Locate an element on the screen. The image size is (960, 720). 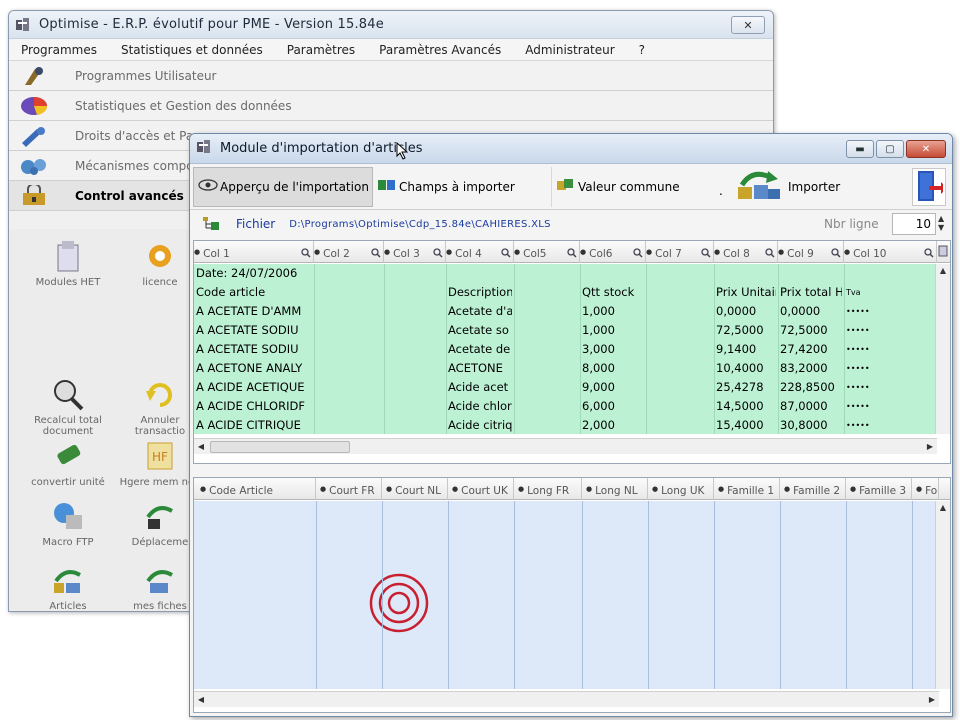
table-cell: 8,000 is located at coordinates (598, 368).